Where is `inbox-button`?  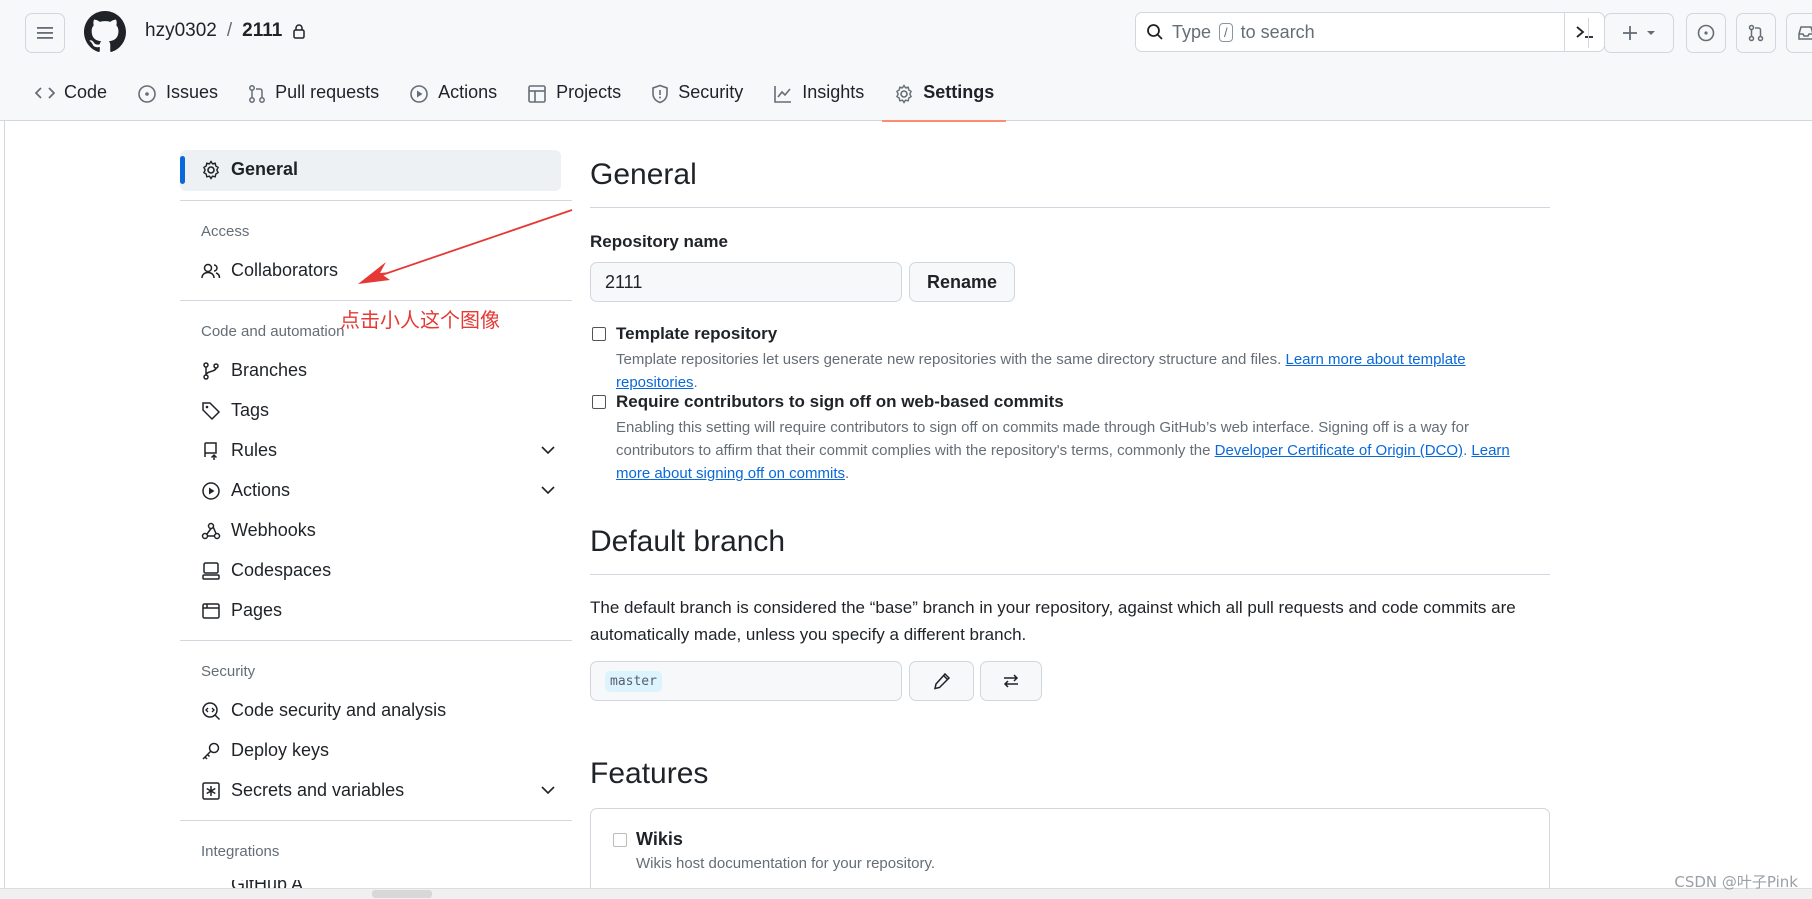
inbox-button is located at coordinates (1799, 33).